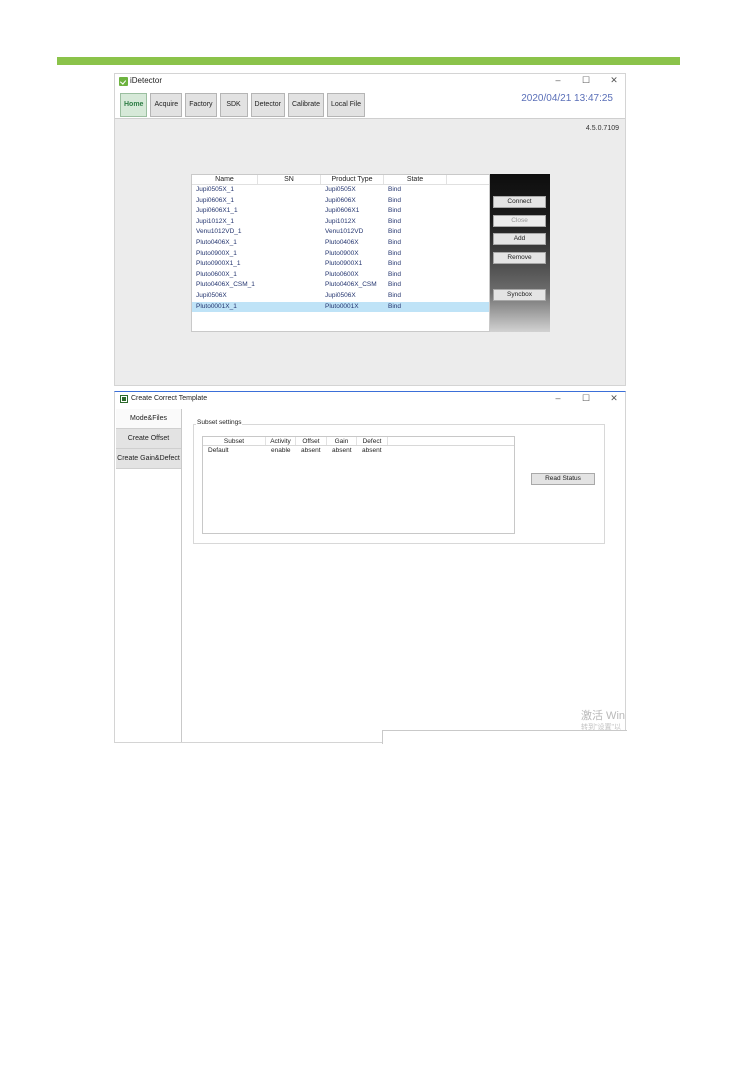  What do you see at coordinates (215, 200) in the screenshot?
I see `cell-name: Jupi0606X_1` at bounding box center [215, 200].